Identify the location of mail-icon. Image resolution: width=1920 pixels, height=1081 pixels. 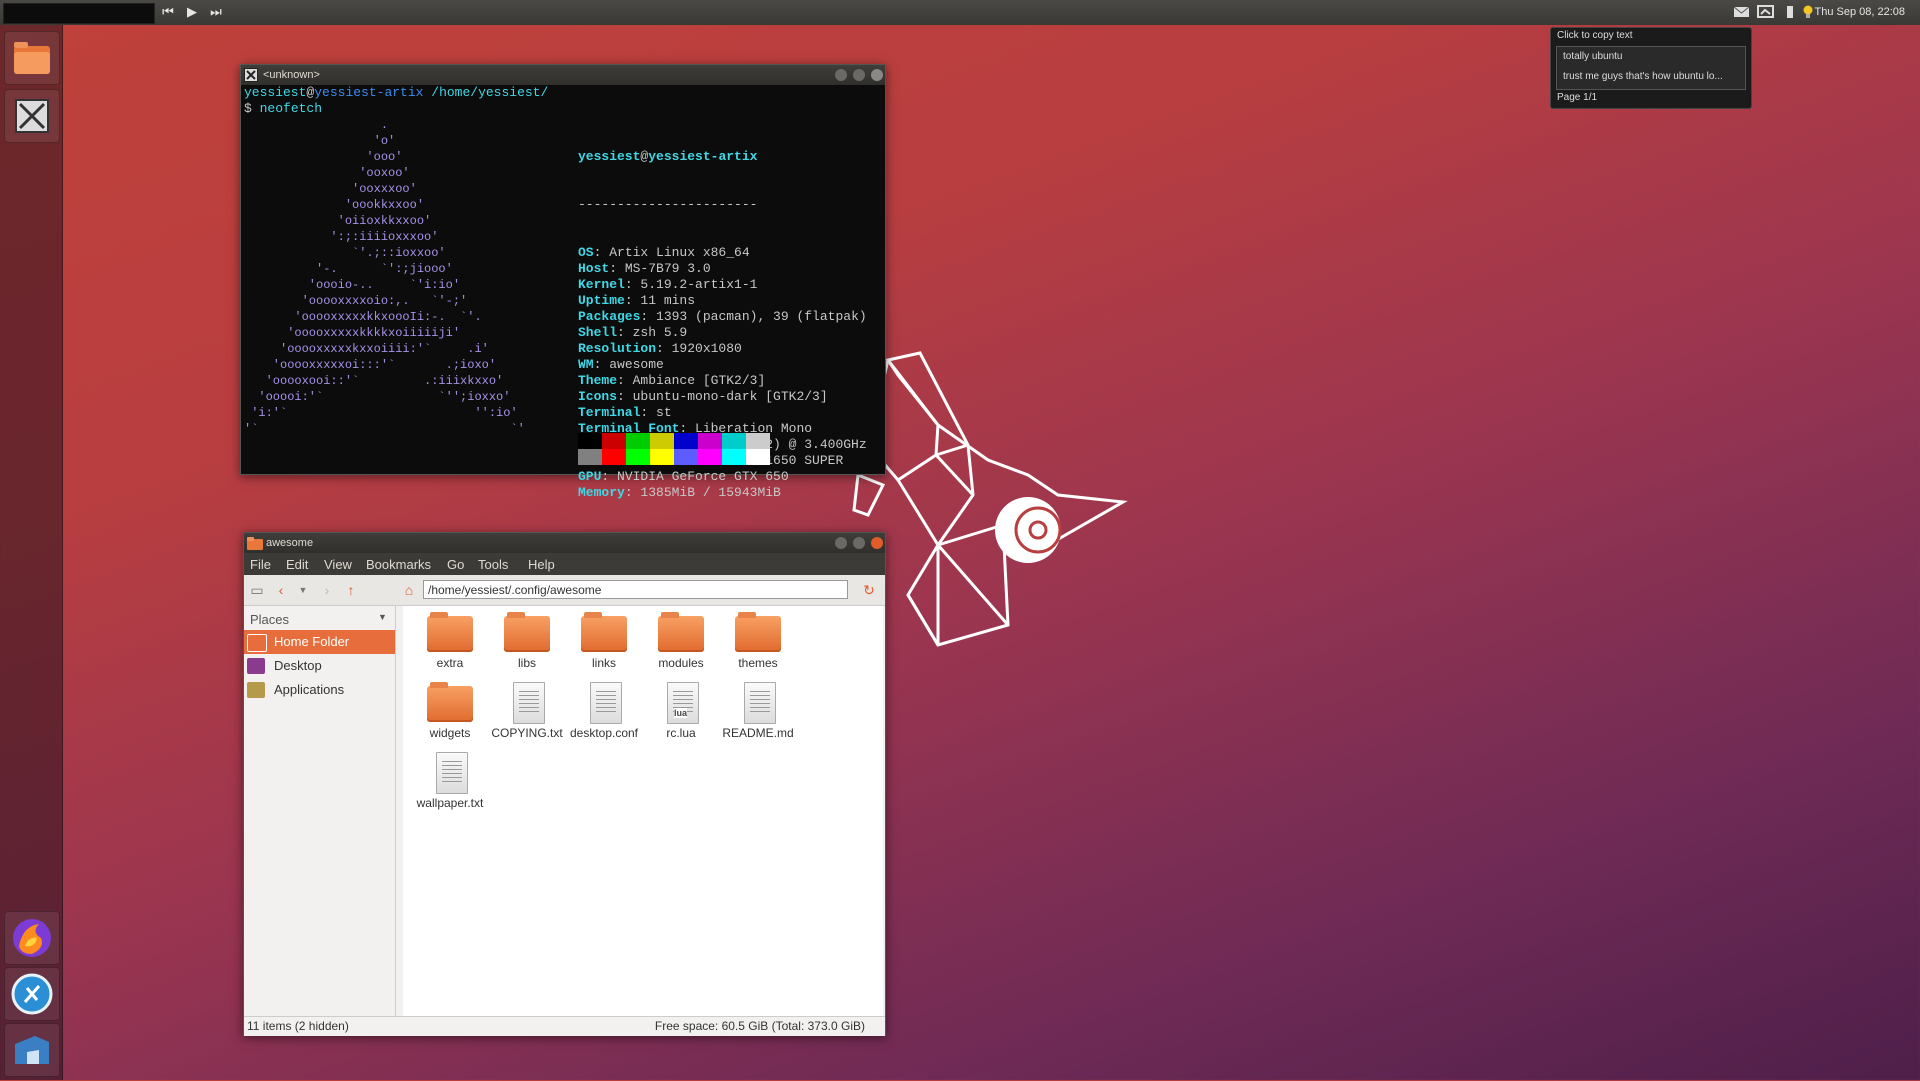
(1741, 12).